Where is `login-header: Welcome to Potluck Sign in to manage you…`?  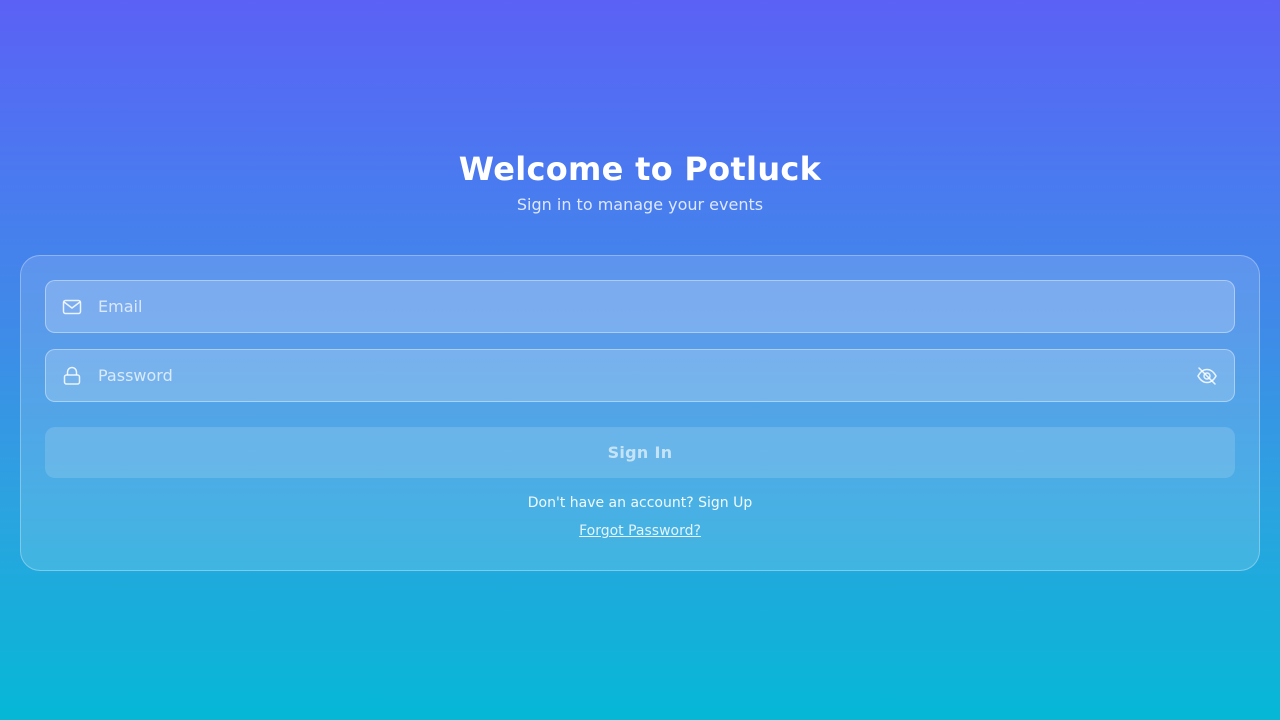
login-header: Welcome to Potluck Sign in to manage you… is located at coordinates (640, 182).